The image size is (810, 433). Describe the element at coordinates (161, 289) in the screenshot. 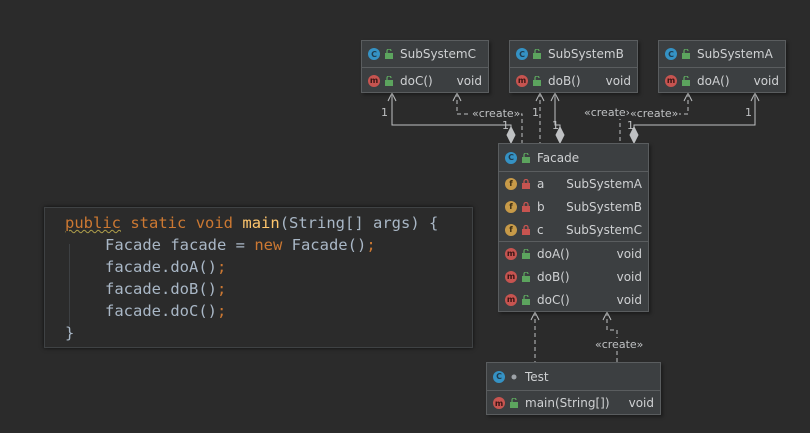

I see `call-doB: facade.doB()` at that location.